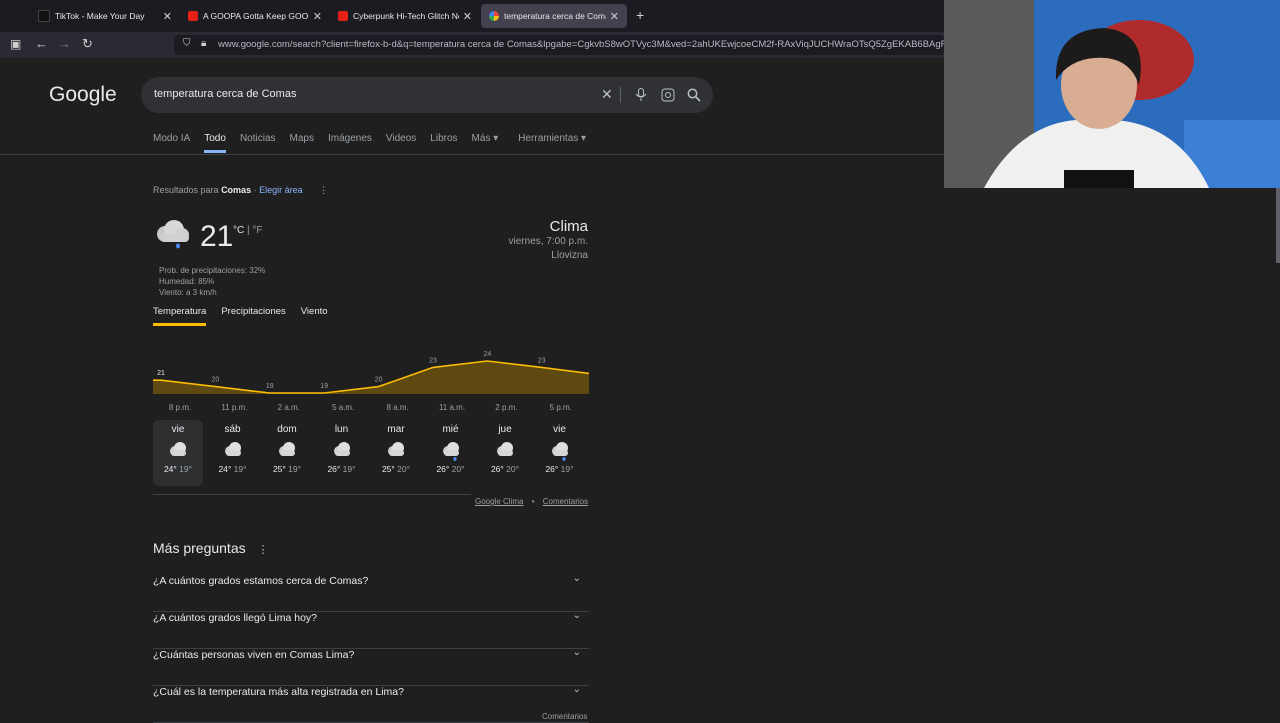 The image size is (1280, 723). I want to click on search-icon, so click(694, 95).